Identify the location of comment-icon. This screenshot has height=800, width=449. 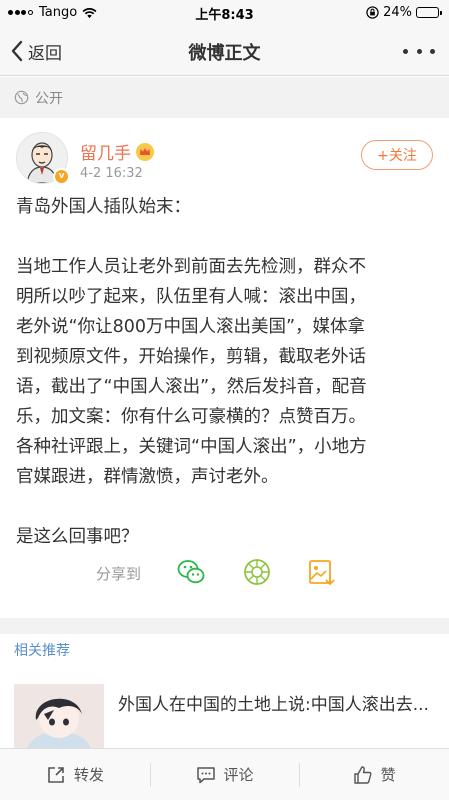
(205, 774).